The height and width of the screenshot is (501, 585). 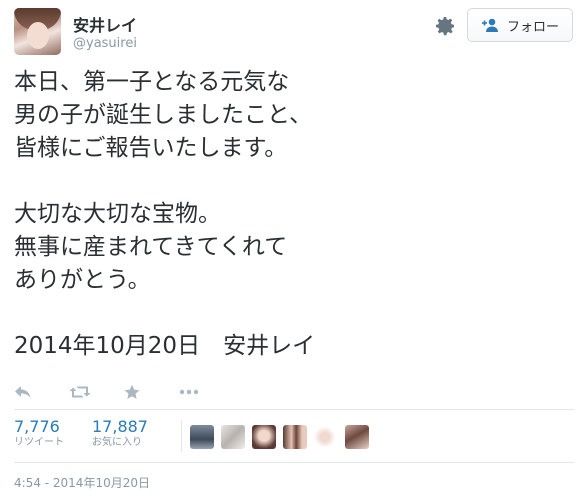 I want to click on follow-label: フォロー, so click(x=532, y=27).